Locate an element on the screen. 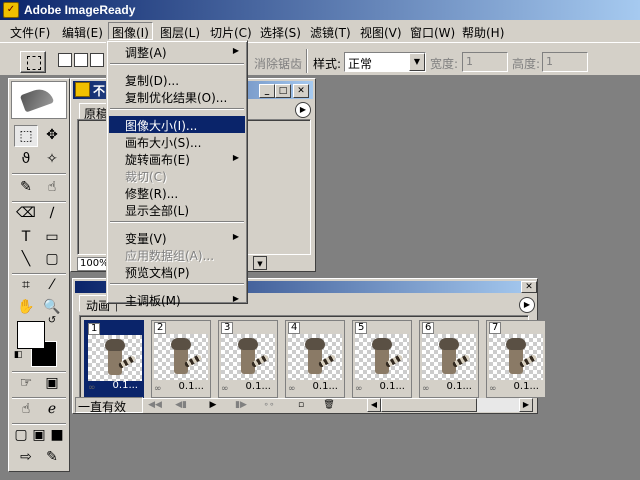 The image size is (640, 480). trash-icon: 🗑 is located at coordinates (329, 405).